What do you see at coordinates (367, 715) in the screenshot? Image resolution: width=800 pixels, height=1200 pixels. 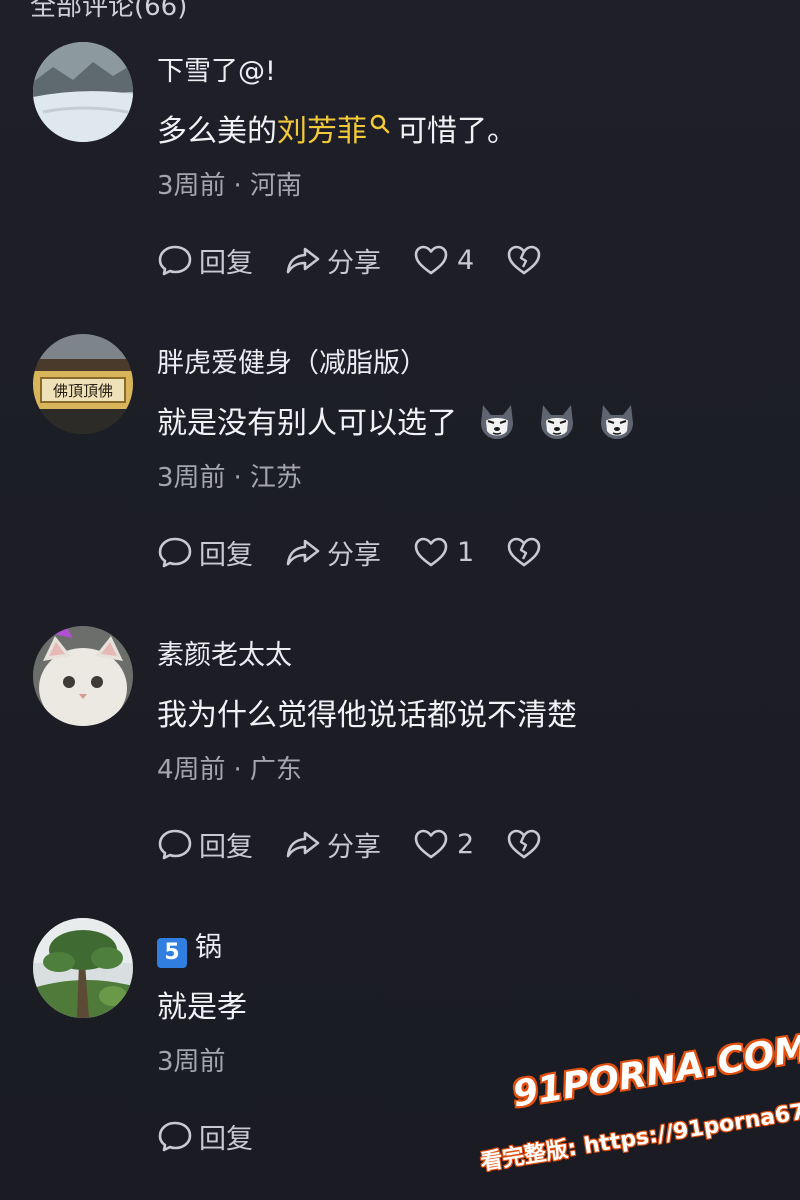 I see `comment-text: 我为什么觉得他说话都说不清楚` at bounding box center [367, 715].